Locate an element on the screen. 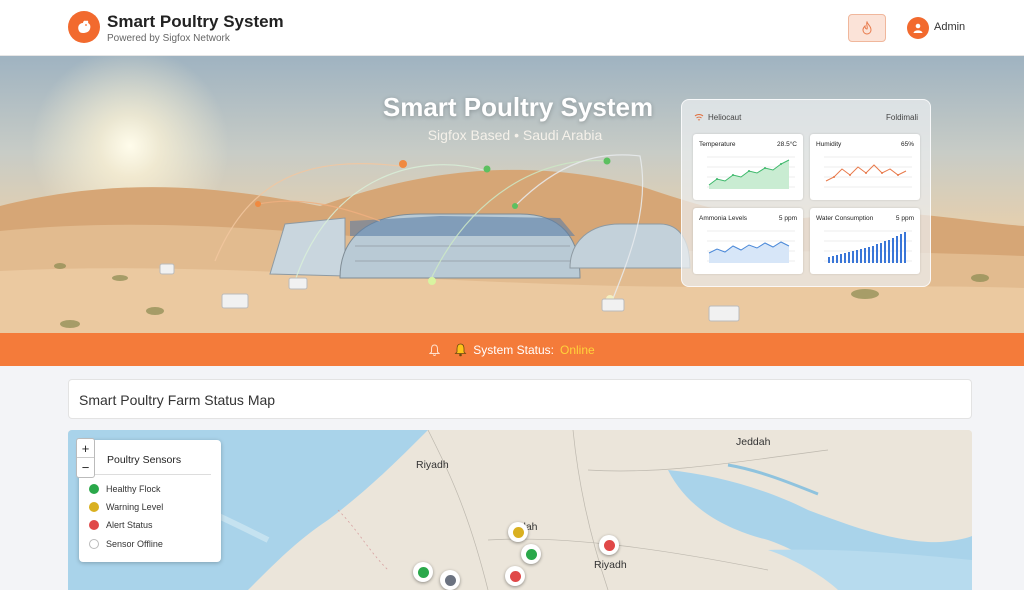  alert-button is located at coordinates (867, 28).